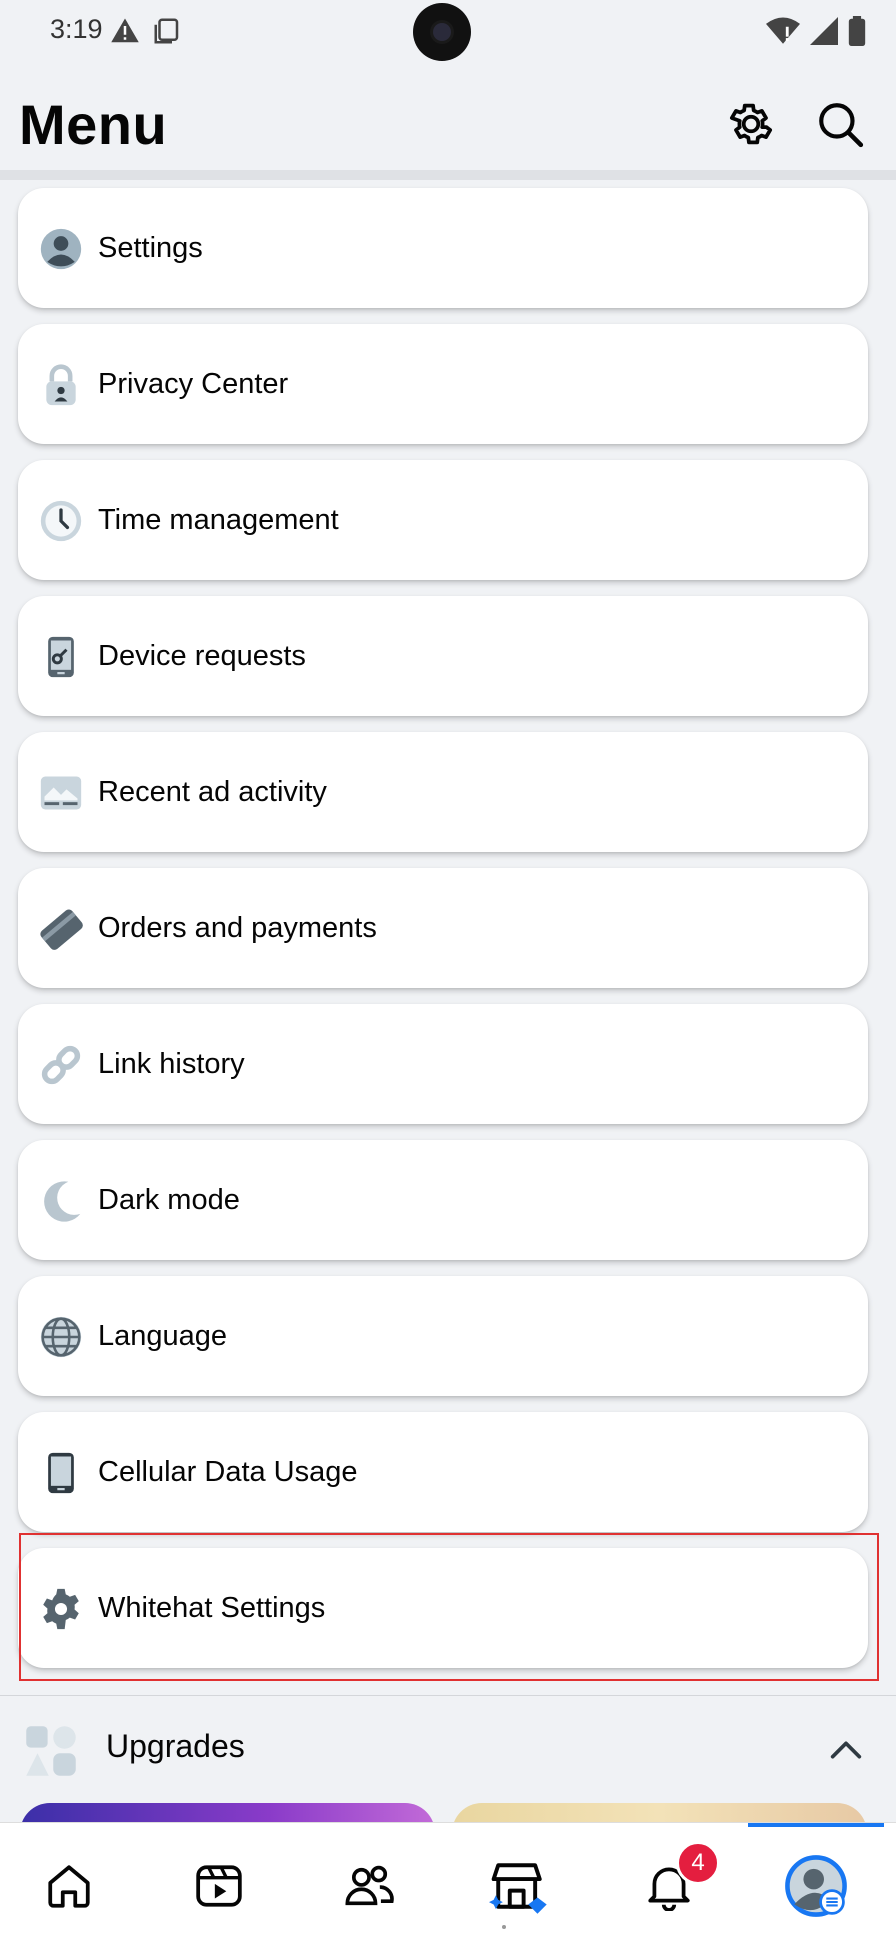 This screenshot has height=1943, width=896. What do you see at coordinates (125, 33) in the screenshot?
I see `warning-icon` at bounding box center [125, 33].